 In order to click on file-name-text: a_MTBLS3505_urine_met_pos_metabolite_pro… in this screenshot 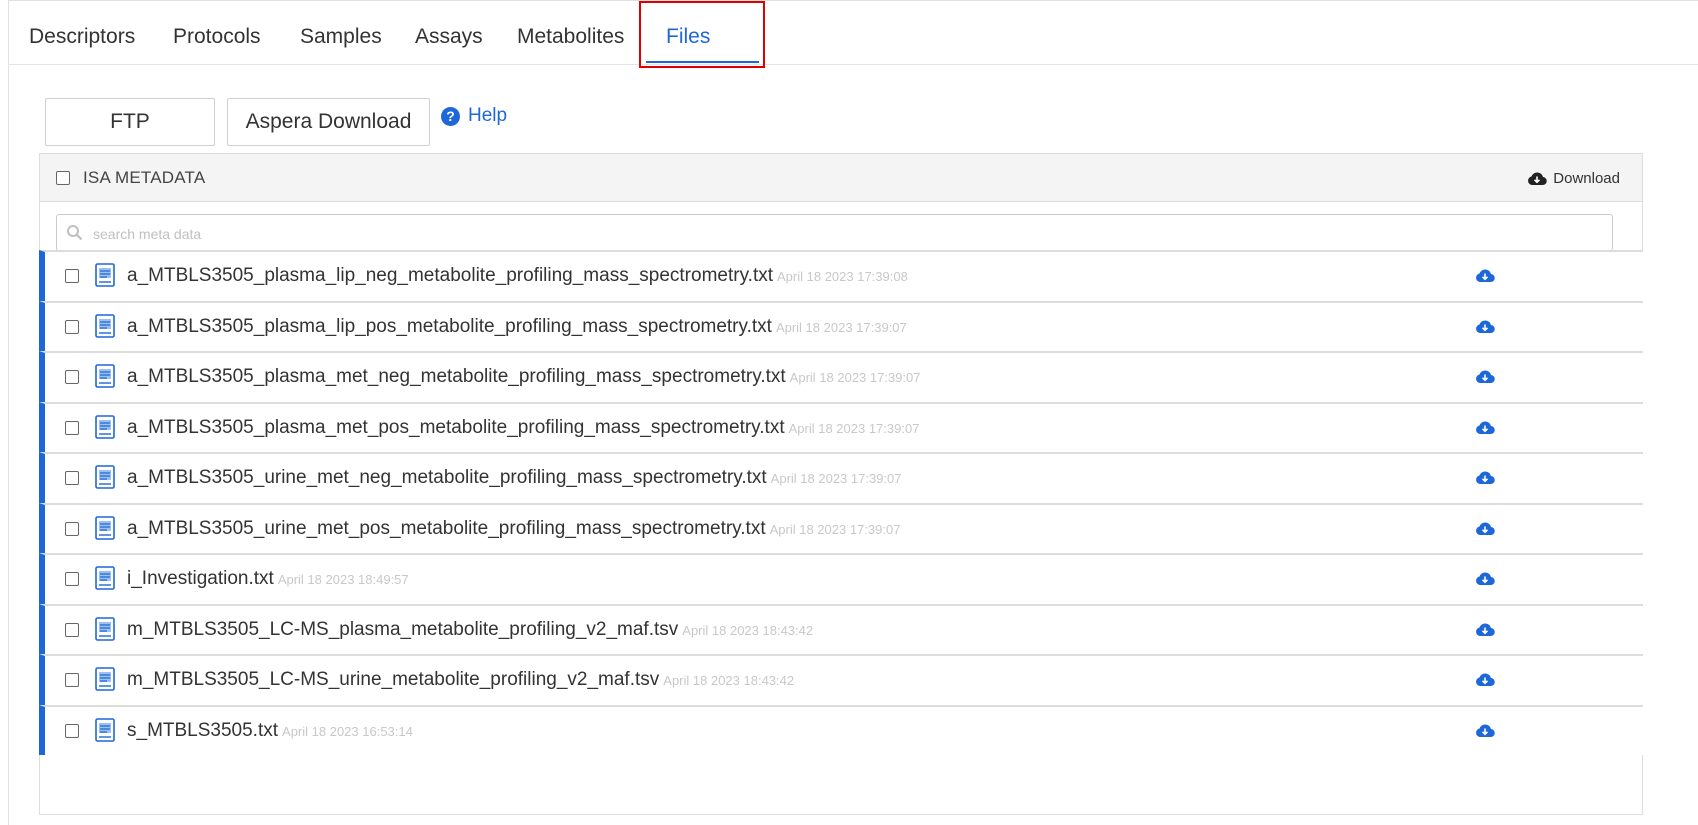, I will do `click(446, 528)`.